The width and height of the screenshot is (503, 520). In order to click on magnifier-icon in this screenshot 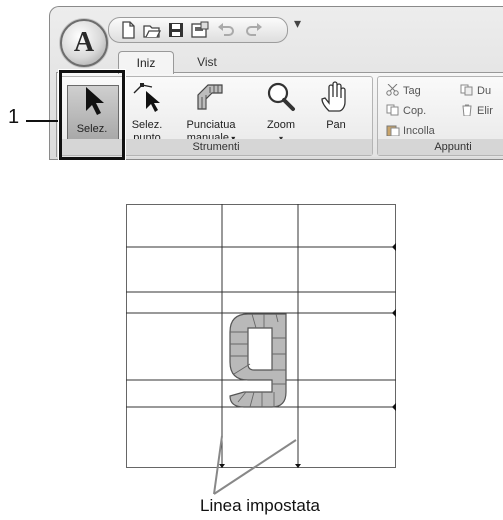, I will do `click(281, 96)`.